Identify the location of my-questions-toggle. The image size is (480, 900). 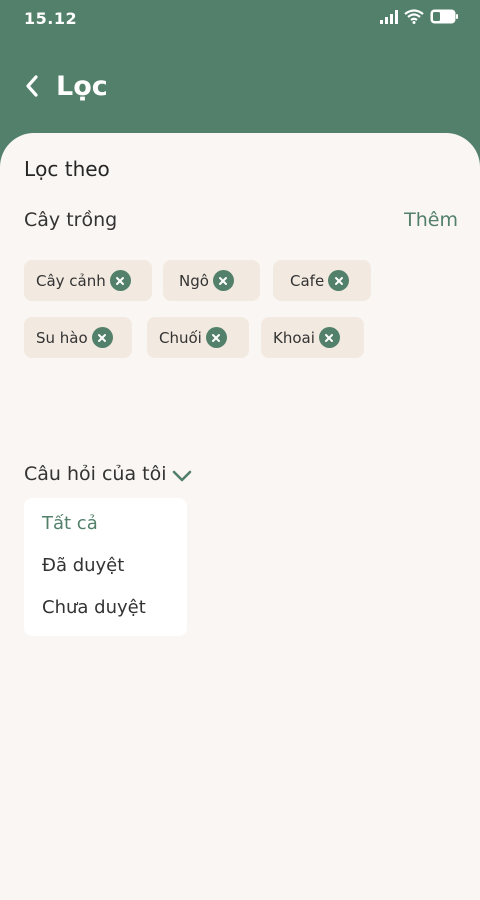
(182, 476).